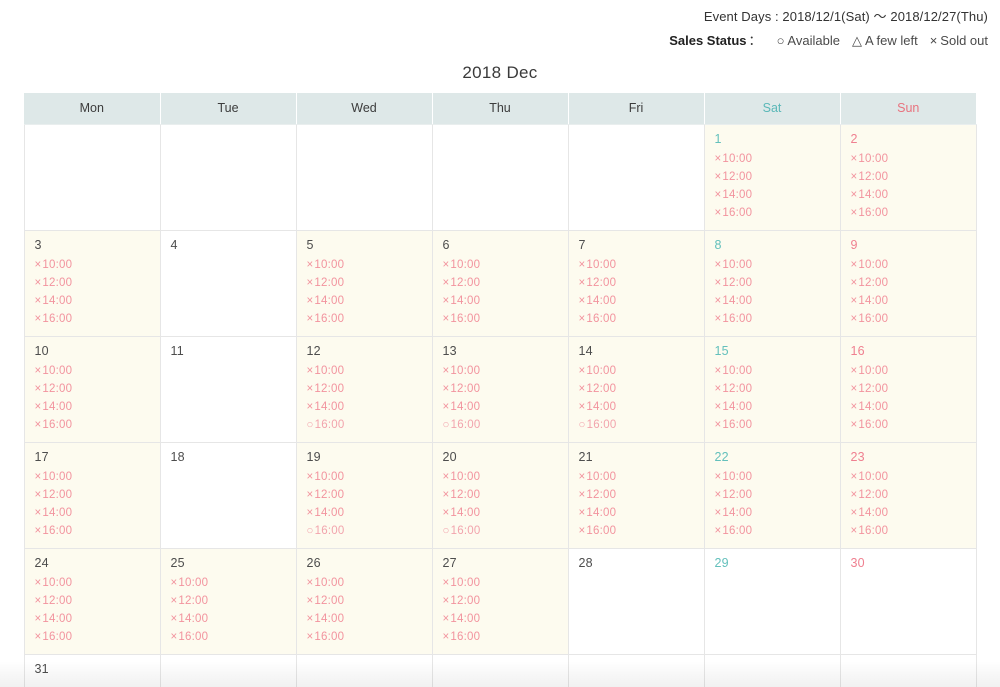  I want to click on calendar-day-cell-6: 6 ×10:00 ×12:00 ×14:00 ×16:00, so click(500, 283).